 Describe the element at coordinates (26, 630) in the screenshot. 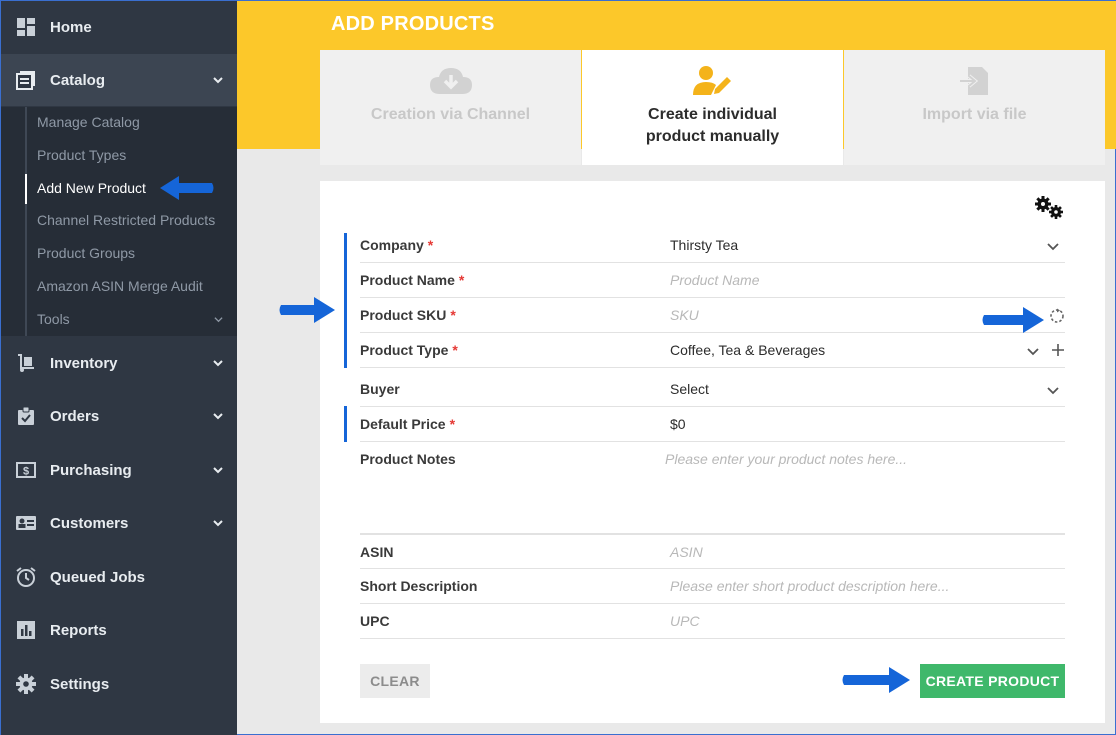

I see `reports-icon` at that location.